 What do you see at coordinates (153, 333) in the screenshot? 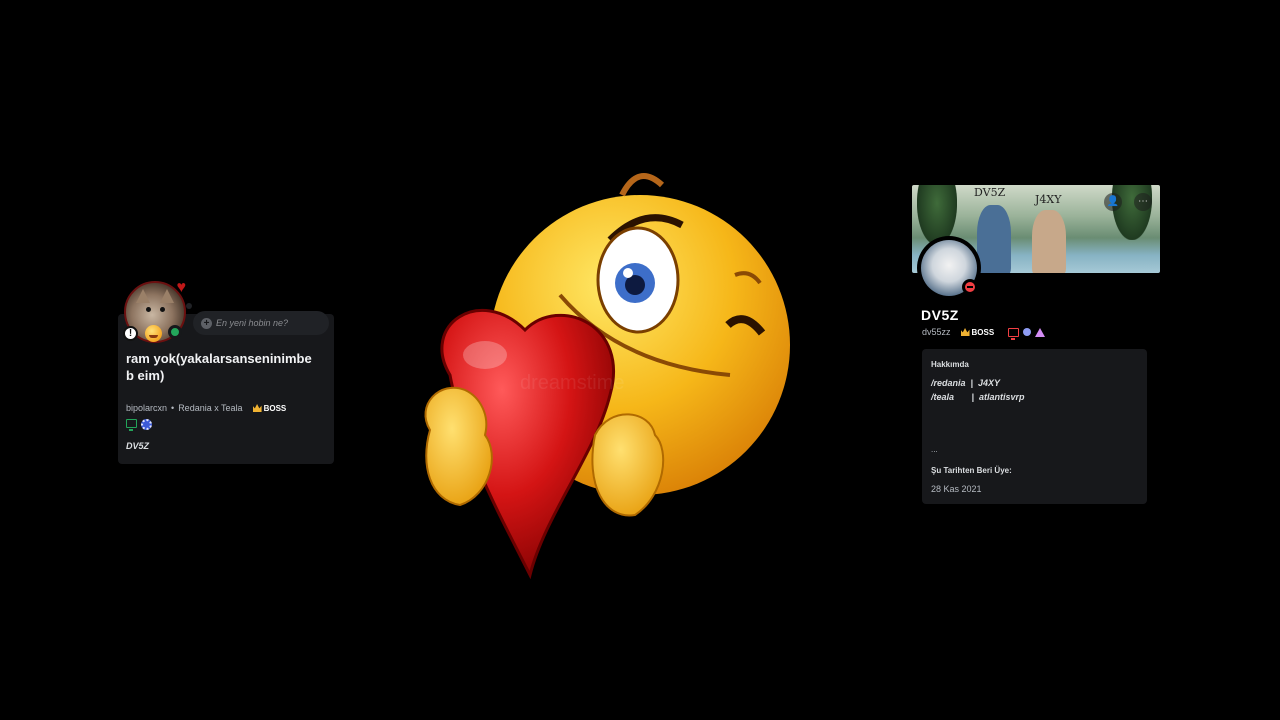
I see `emoji-badge-icon` at bounding box center [153, 333].